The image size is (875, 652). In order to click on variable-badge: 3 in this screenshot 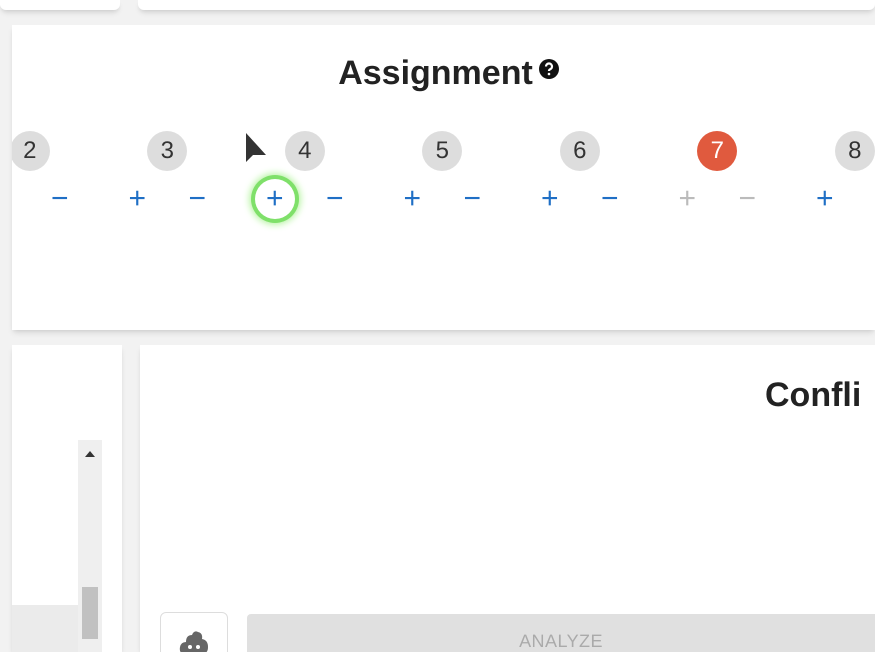, I will do `click(167, 151)`.